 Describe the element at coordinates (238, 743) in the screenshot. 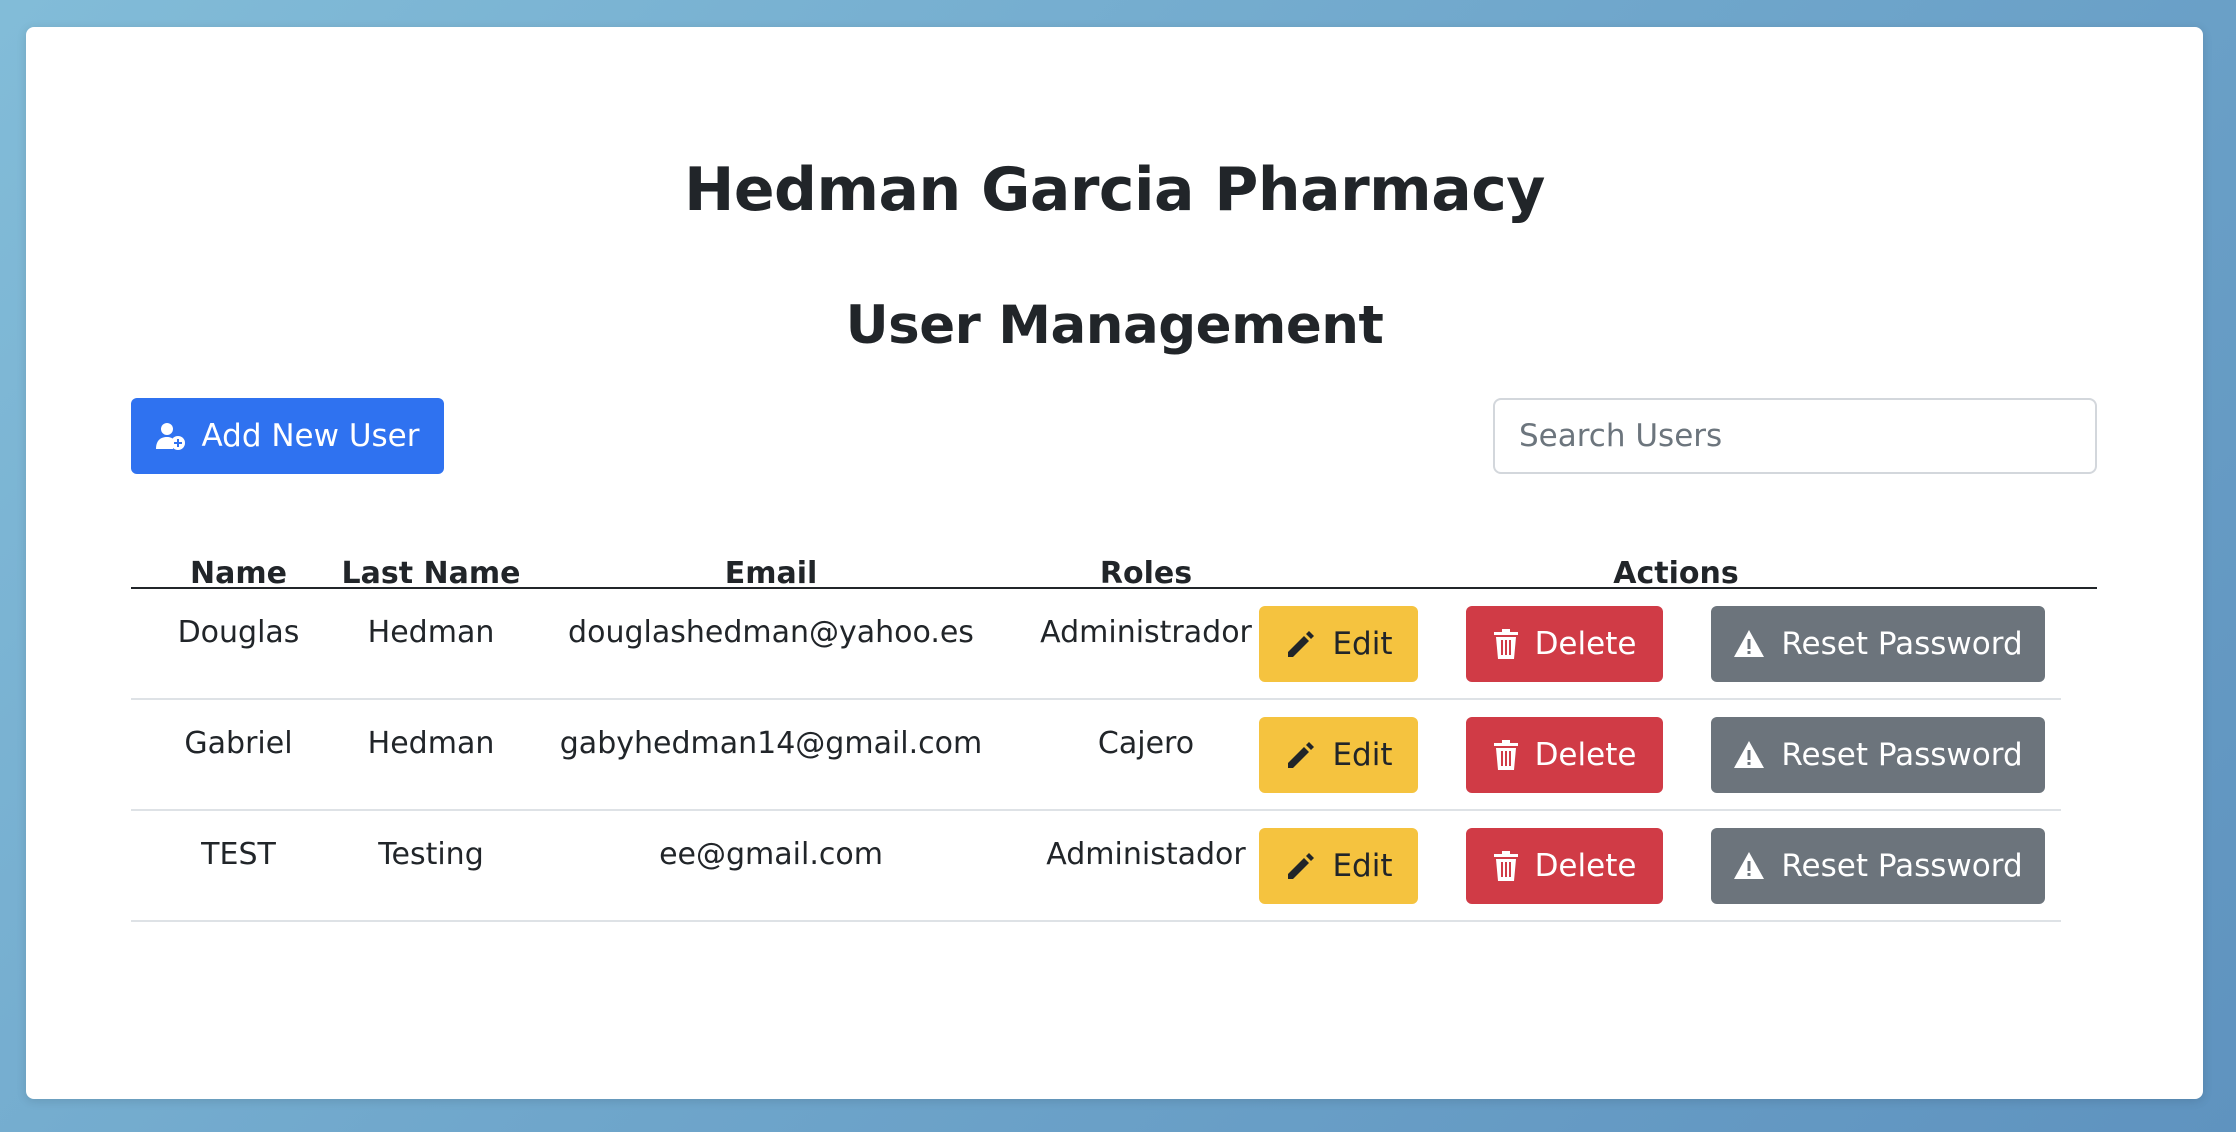

I see `cell-name: Gabriel` at that location.